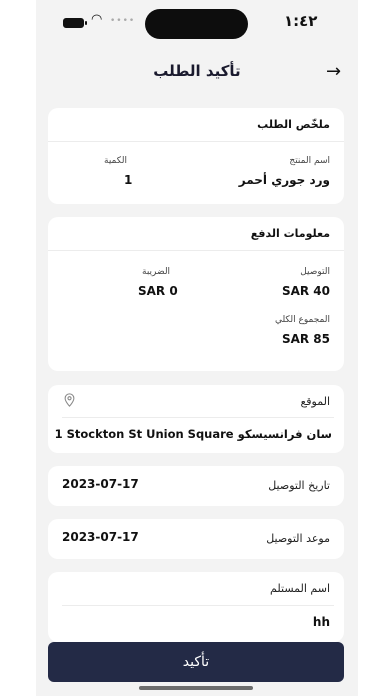 The height and width of the screenshot is (696, 392). Describe the element at coordinates (333, 71) in the screenshot. I see `arrow-right-icon: →` at that location.